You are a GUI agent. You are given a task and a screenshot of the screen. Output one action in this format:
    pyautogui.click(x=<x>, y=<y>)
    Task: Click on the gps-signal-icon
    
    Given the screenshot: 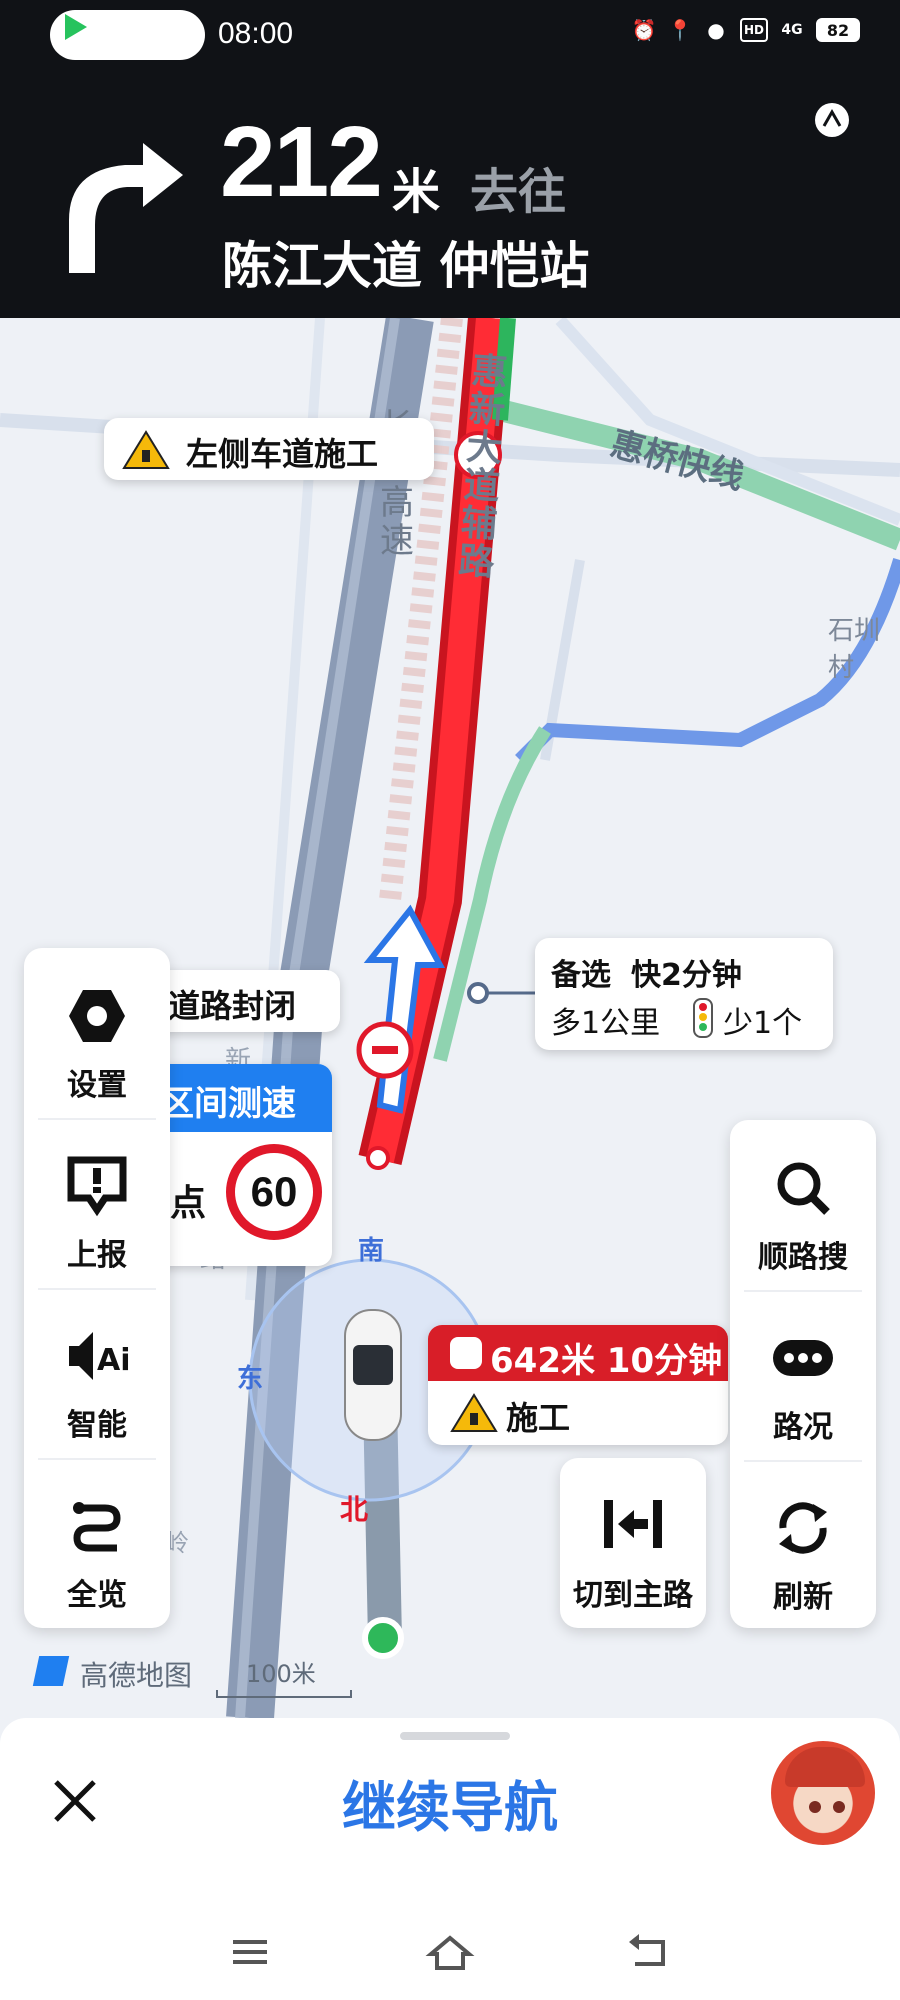 What is the action you would take?
    pyautogui.click(x=832, y=120)
    